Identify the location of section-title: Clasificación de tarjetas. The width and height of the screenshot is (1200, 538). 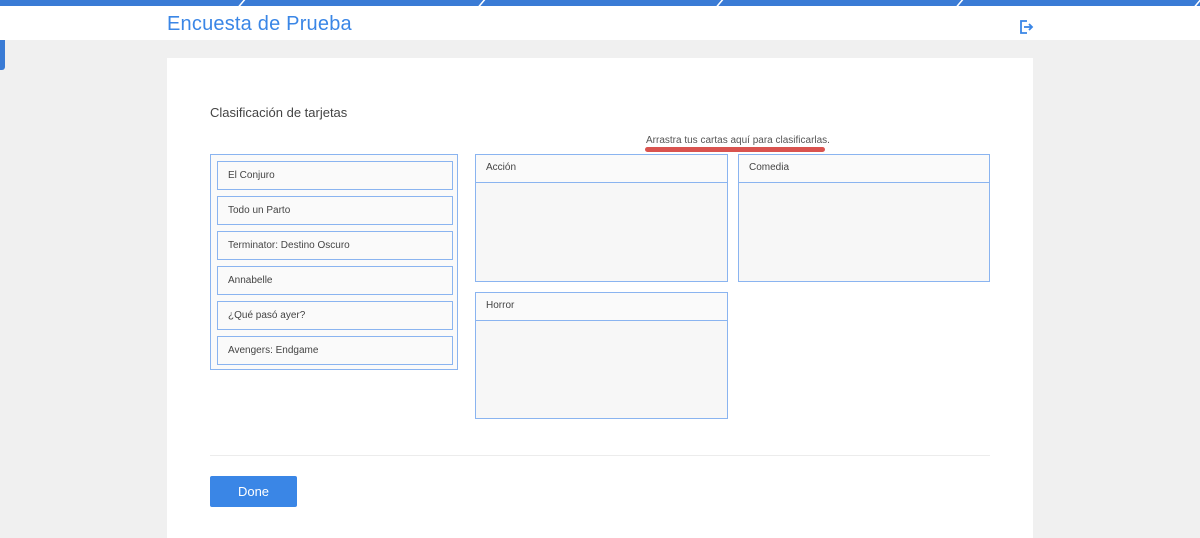
(279, 112).